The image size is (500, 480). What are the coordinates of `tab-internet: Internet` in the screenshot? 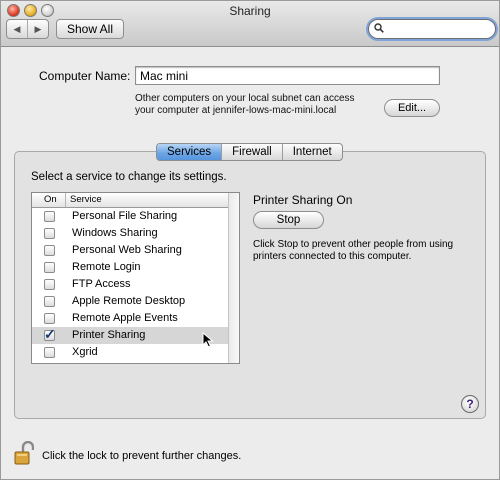 It's located at (311, 152).